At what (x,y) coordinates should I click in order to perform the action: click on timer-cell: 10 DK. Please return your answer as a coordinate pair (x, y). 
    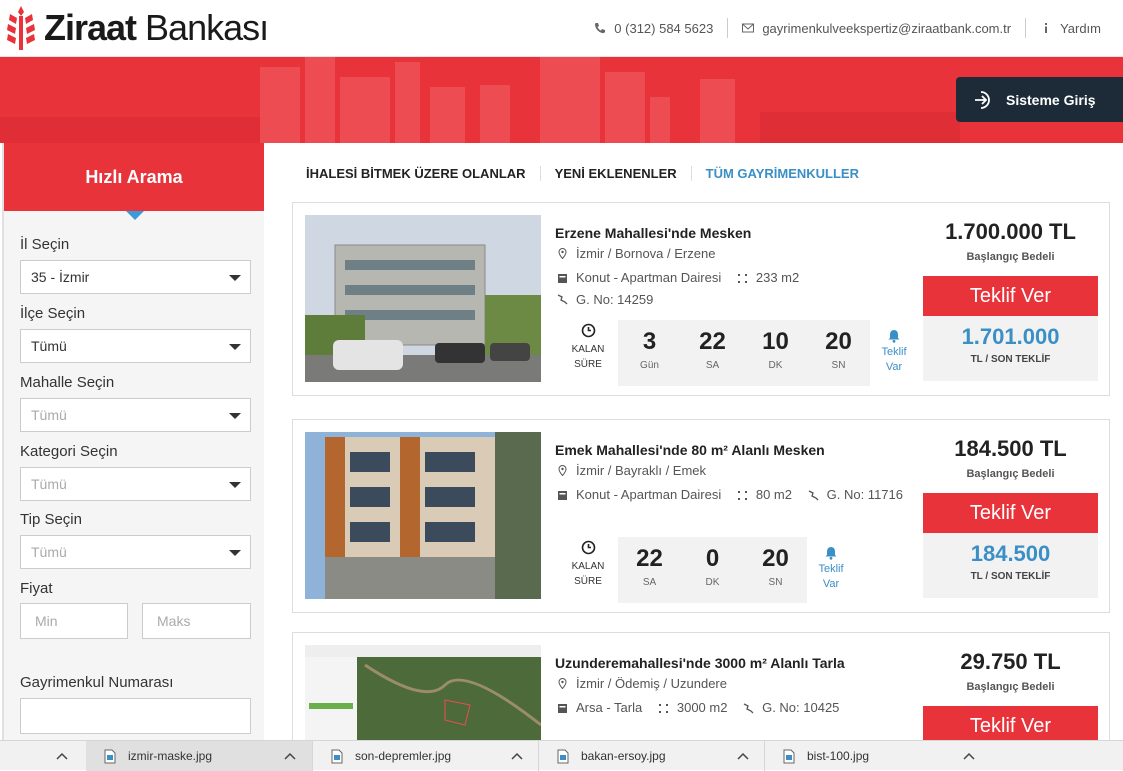
    Looking at the image, I should click on (775, 349).